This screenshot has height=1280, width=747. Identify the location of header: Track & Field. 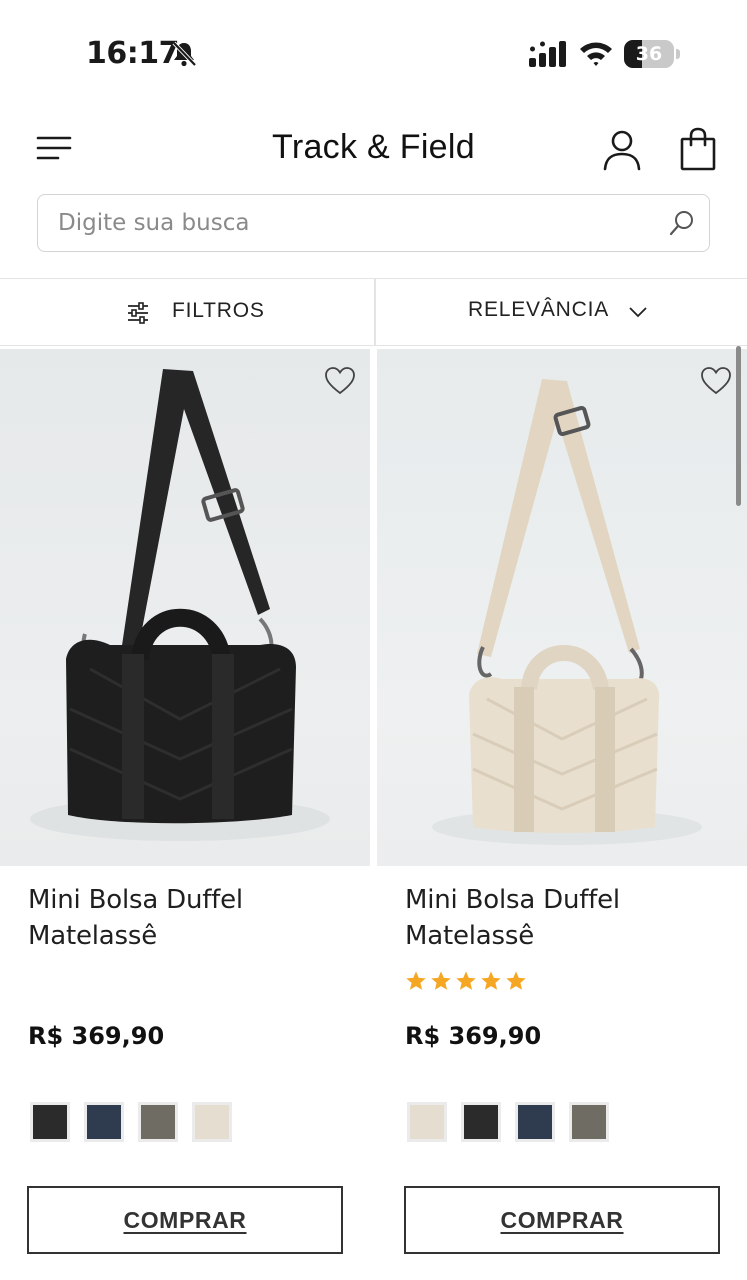
(373, 150).